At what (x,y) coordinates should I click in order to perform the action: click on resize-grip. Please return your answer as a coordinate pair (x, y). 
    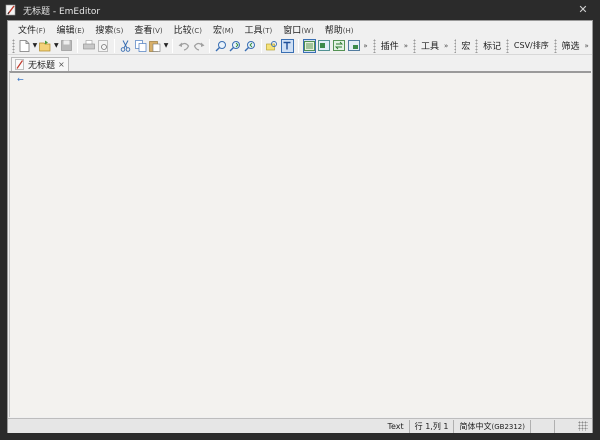
    Looking at the image, I should click on (583, 426).